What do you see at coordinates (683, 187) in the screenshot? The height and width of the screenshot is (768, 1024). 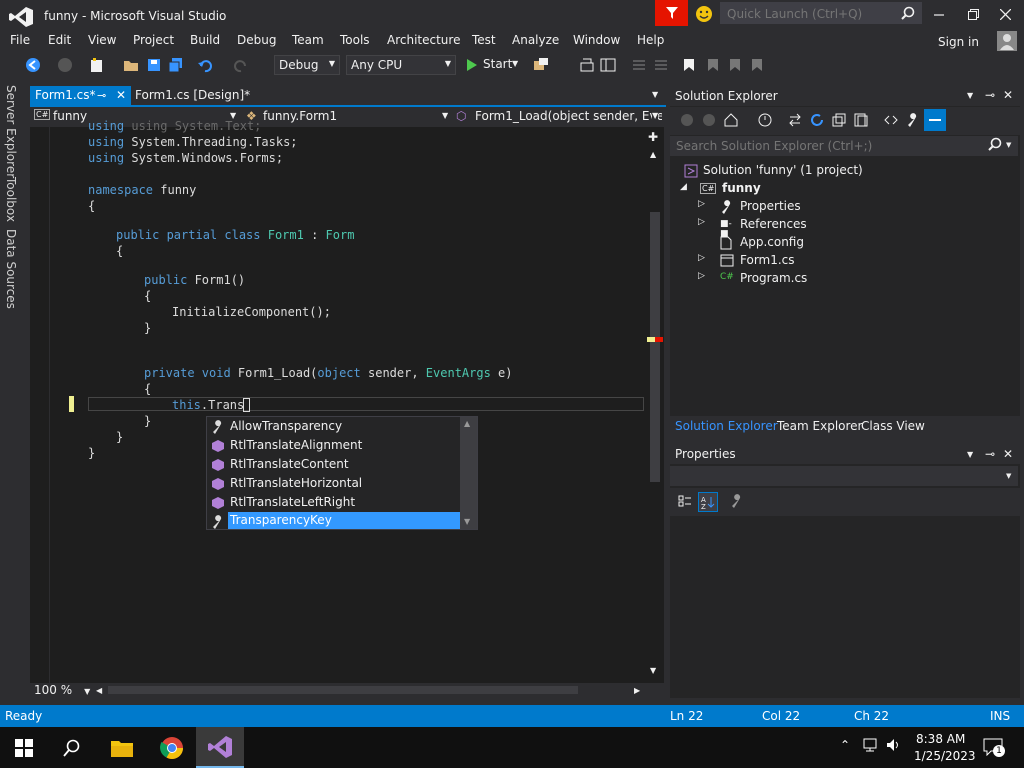 I see `expanded-arrow-icon: ◢` at bounding box center [683, 187].